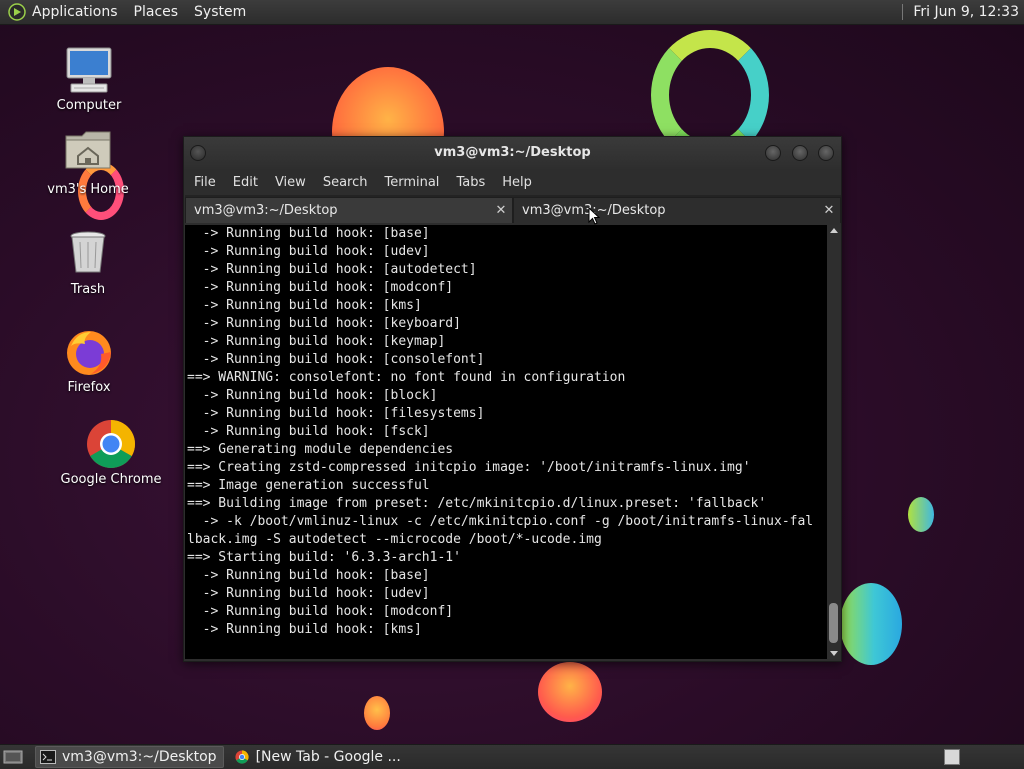 The image size is (1024, 769). Describe the element at coordinates (312, 395) in the screenshot. I see `terminal-line: -> Running build hook: [block]` at that location.